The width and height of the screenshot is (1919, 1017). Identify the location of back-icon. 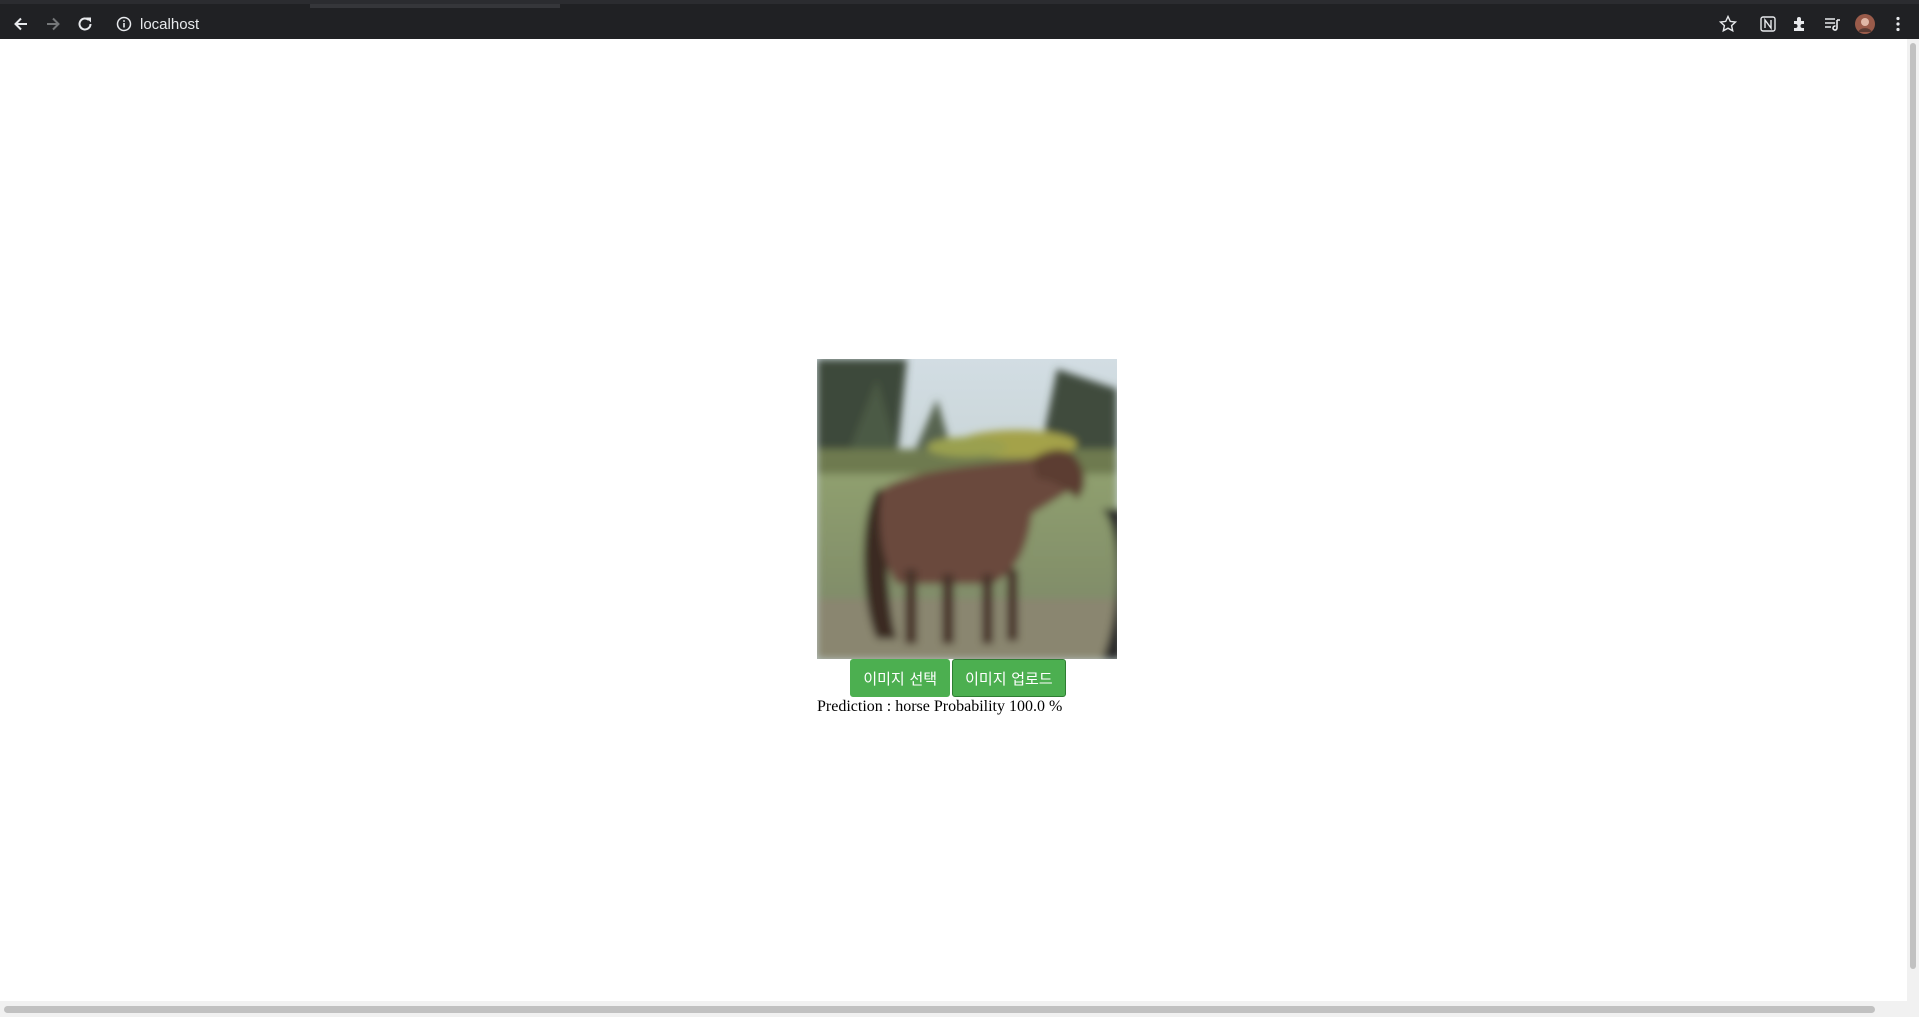
(20, 24).